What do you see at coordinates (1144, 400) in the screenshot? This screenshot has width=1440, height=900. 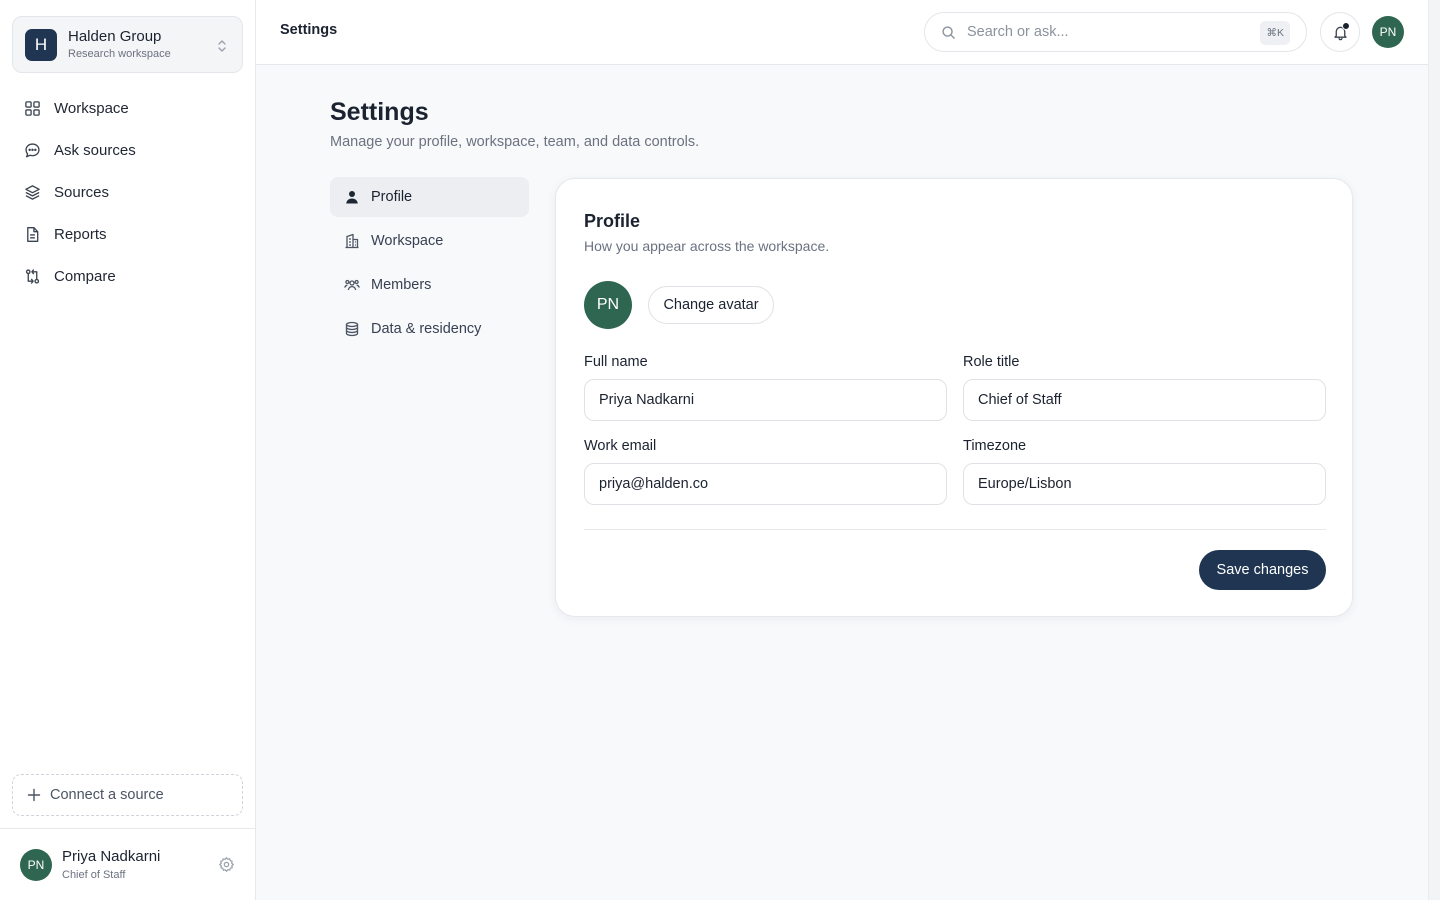 I see `role-title-field` at bounding box center [1144, 400].